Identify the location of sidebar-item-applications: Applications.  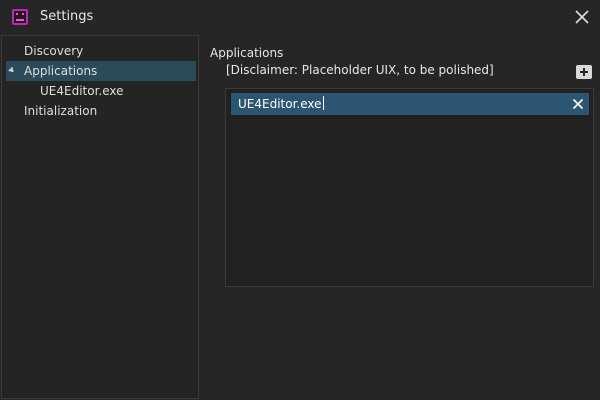
(101, 71).